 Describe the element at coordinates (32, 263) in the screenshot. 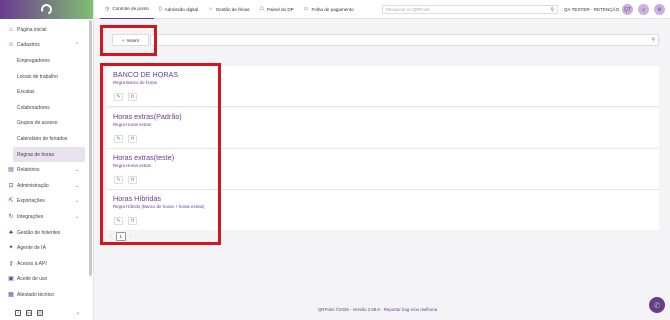

I see `sidebar-item-label: Acesso à API` at that location.